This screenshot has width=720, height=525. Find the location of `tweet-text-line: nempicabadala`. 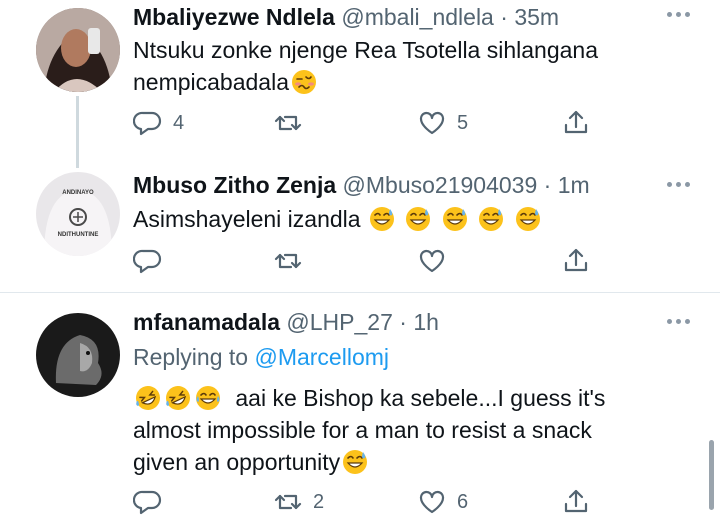

tweet-text-line: nempicabadala is located at coordinates (226, 82).